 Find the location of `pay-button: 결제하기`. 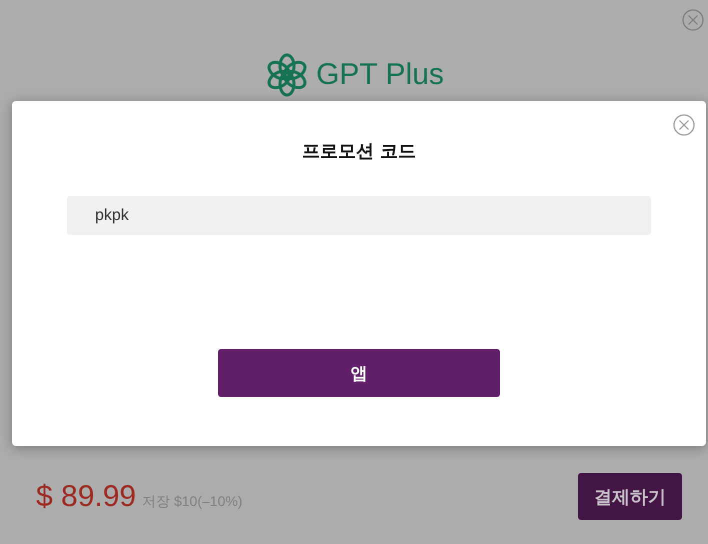

pay-button: 결제하기 is located at coordinates (630, 496).